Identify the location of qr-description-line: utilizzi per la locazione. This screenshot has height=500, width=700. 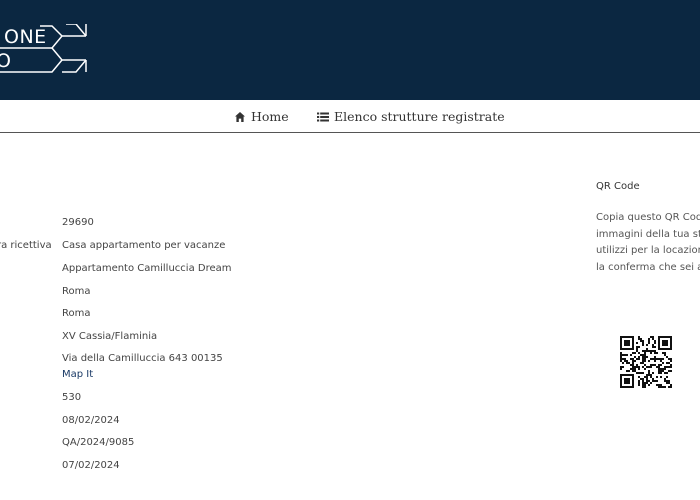
(648, 250).